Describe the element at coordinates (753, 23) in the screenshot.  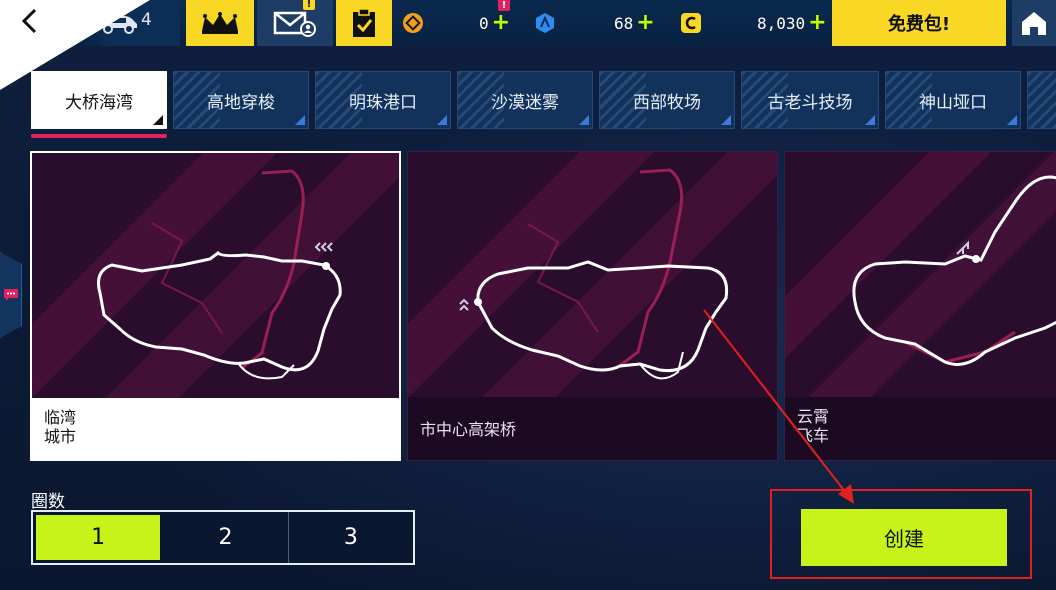
I see `credits-currency: 8,030 +` at that location.